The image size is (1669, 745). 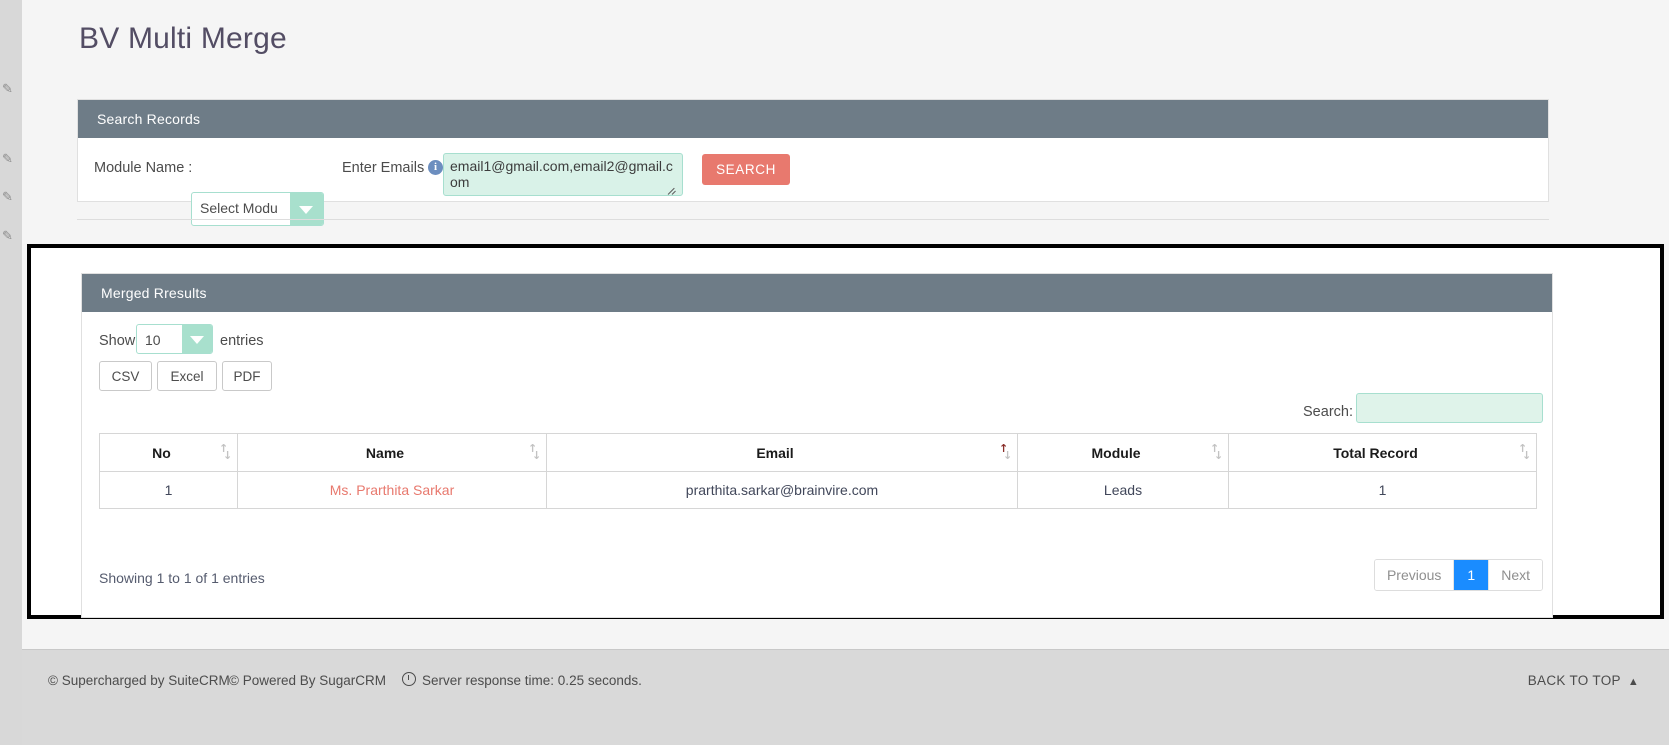 What do you see at coordinates (387, 168) in the screenshot?
I see `enter-emails-label: Enter Emails :` at bounding box center [387, 168].